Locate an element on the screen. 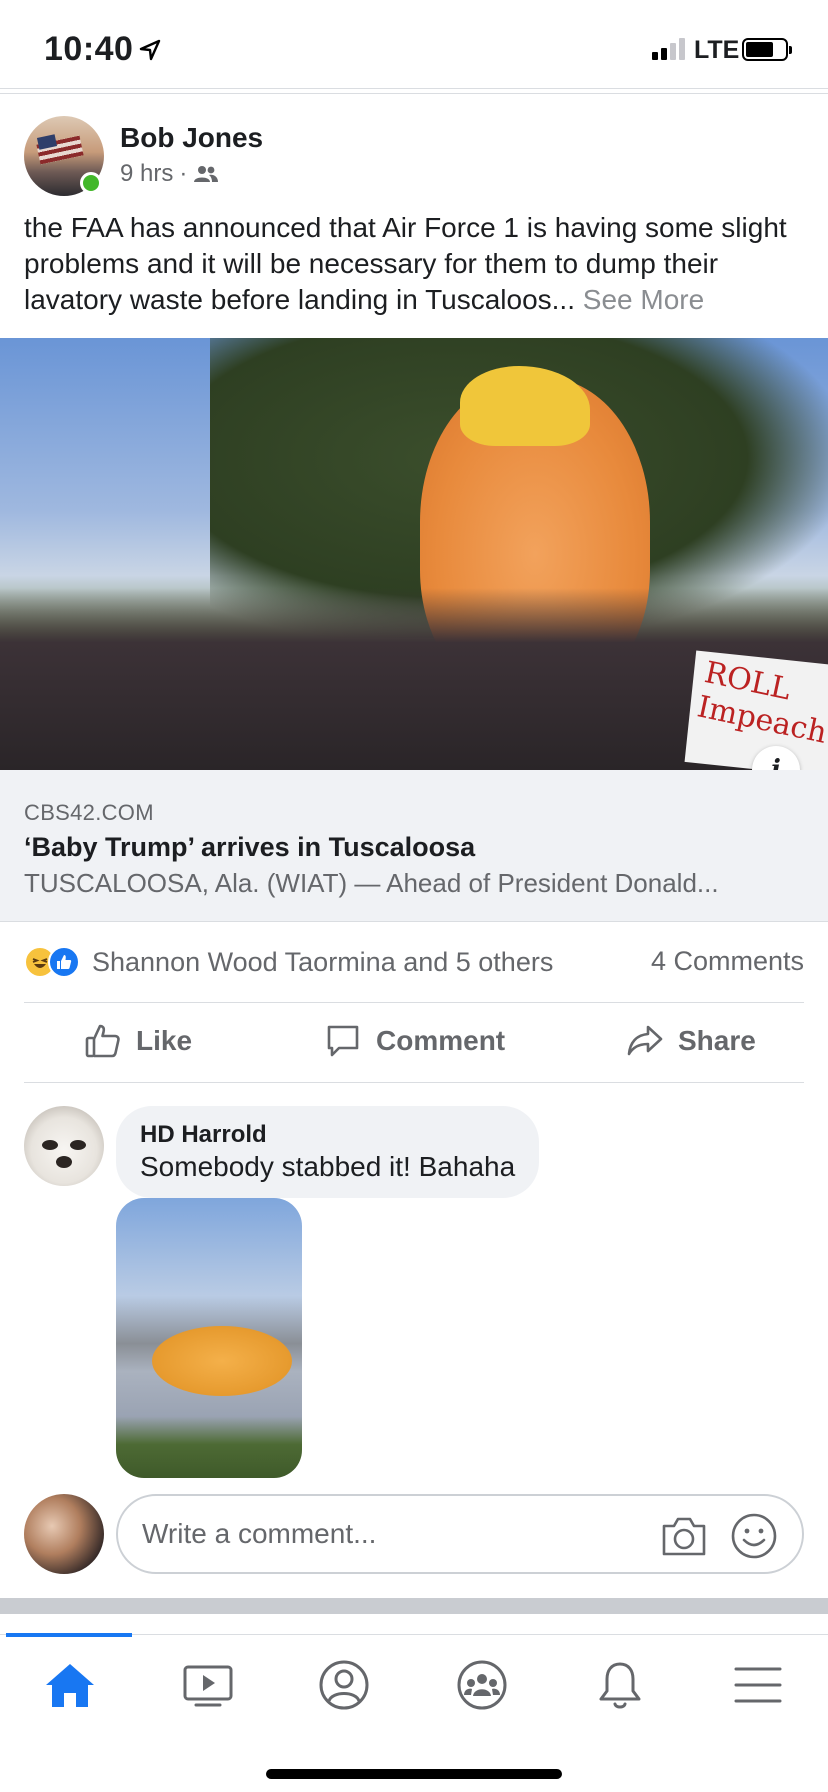 The height and width of the screenshot is (1792, 828). reactors-text: Shannon Wood Taormina and 5 others is located at coordinates (322, 962).